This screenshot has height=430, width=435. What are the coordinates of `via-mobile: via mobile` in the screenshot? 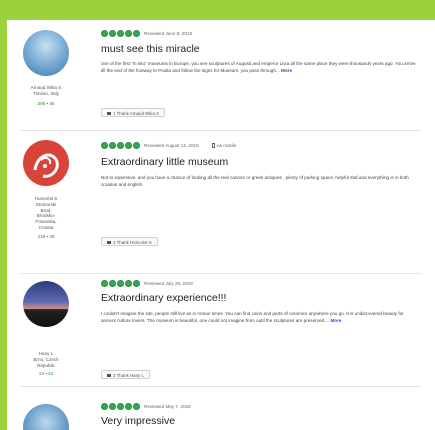 It's located at (224, 146).